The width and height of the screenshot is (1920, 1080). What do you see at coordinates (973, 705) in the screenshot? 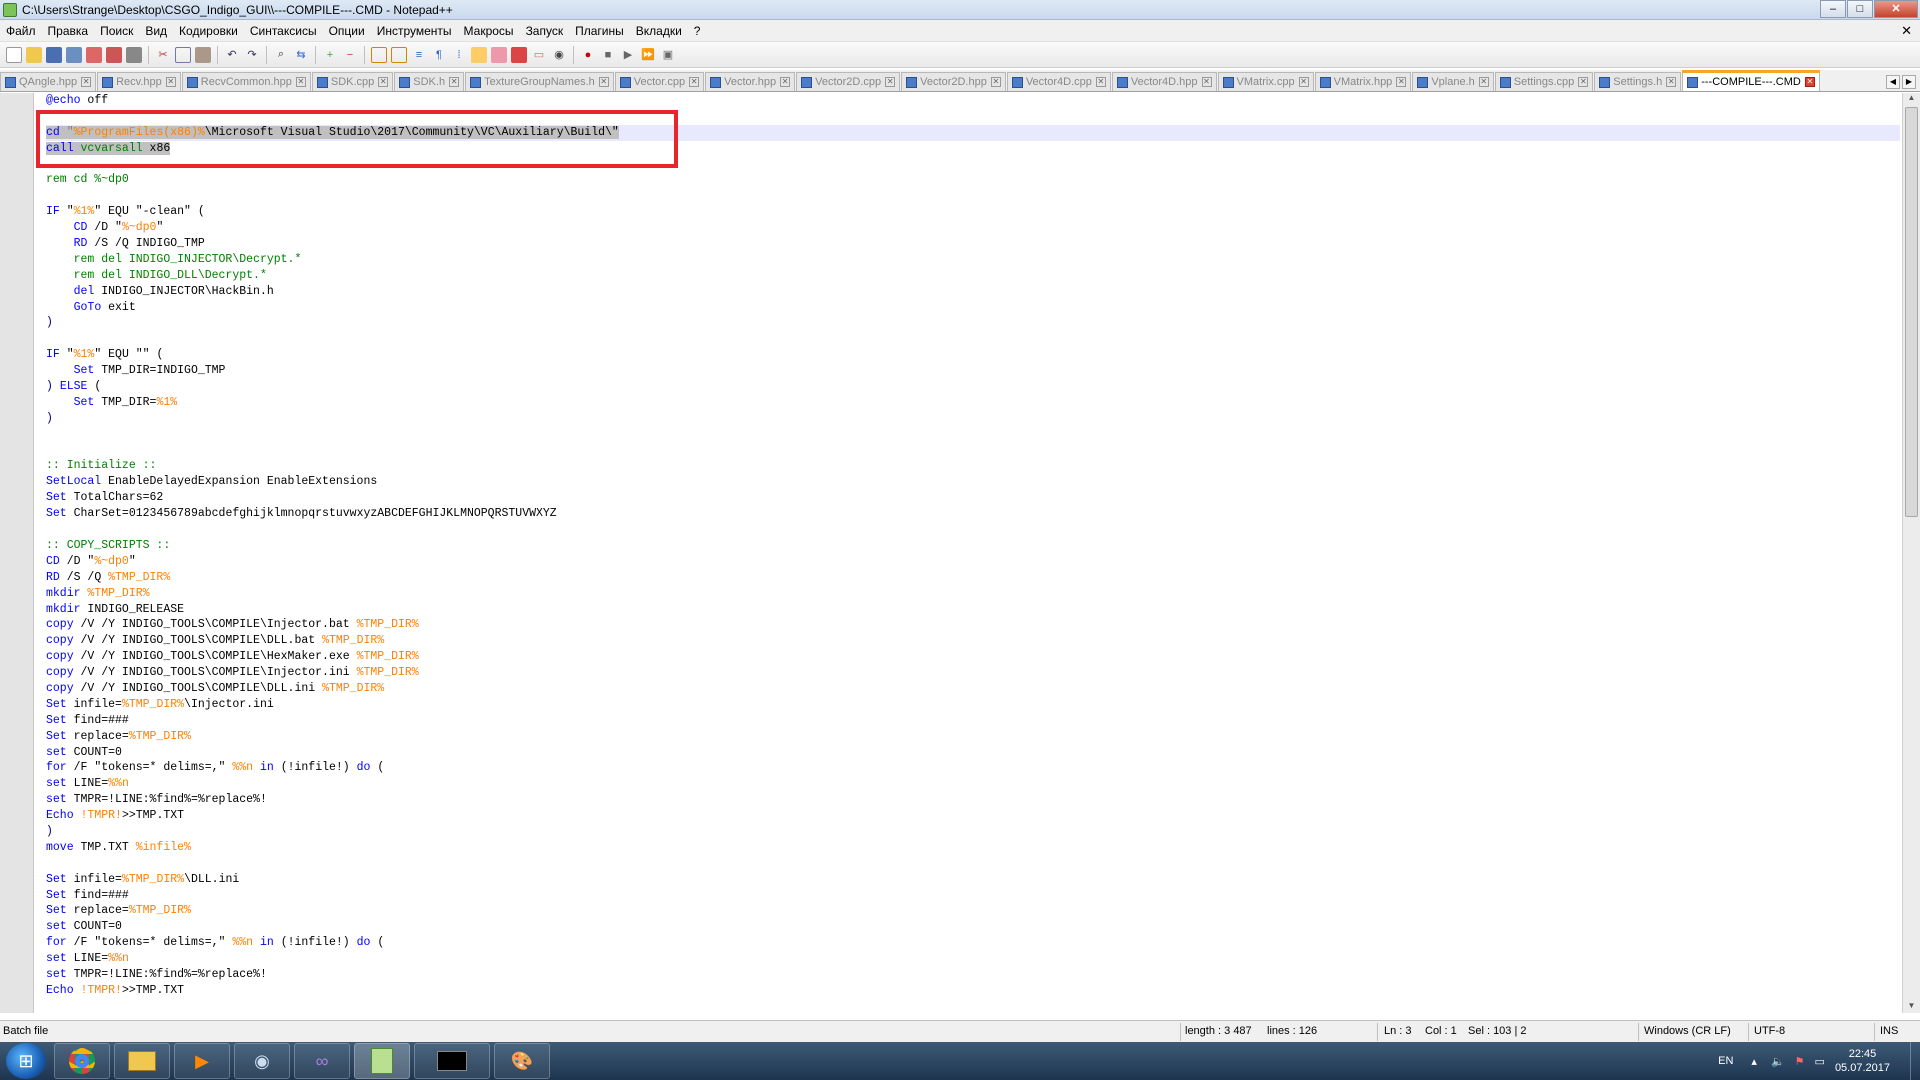
I see `code-line: 39Set infile=%TMP_DIR%\Injector.ini` at bounding box center [973, 705].